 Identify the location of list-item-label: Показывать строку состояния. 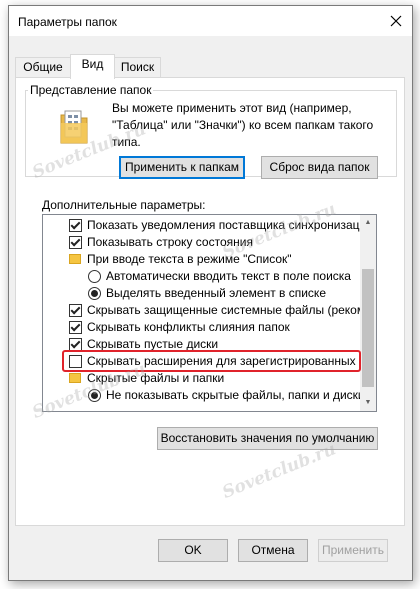
(170, 242).